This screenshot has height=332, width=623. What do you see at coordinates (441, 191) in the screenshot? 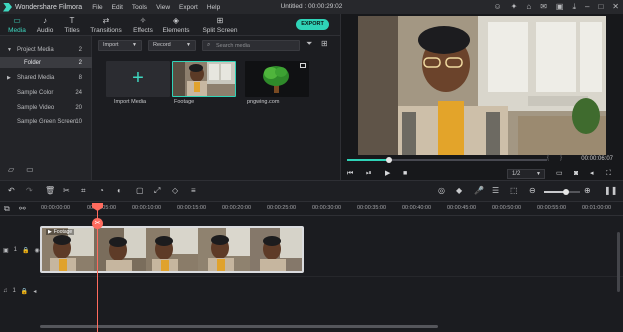
I see `render-icon: ◎` at bounding box center [441, 191].